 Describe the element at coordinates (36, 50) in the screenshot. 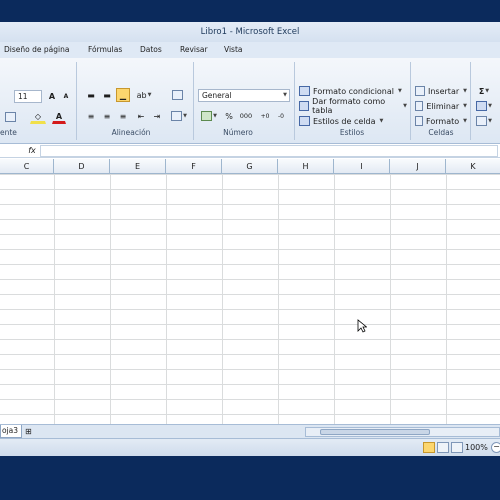

I see `tab-page-layout: Diseño de página` at that location.